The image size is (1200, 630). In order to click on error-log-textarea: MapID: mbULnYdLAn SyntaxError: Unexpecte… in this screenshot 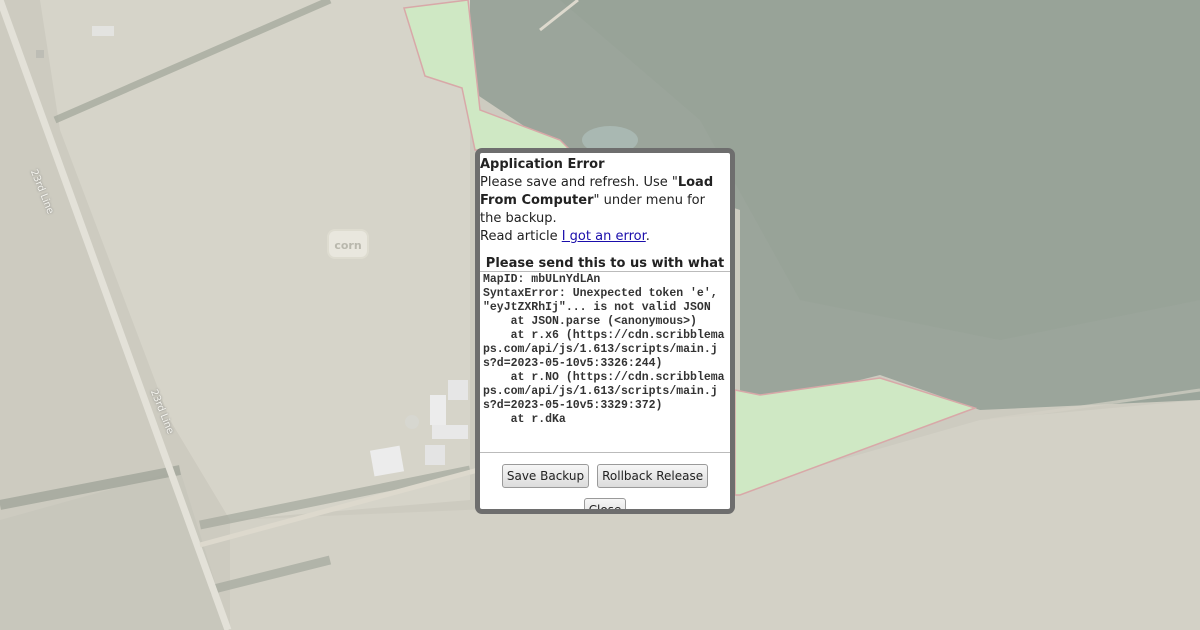, I will do `click(605, 362)`.